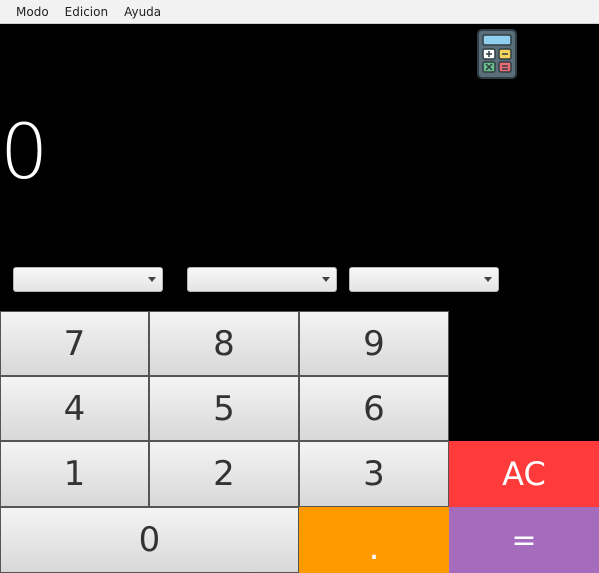  Describe the element at coordinates (497, 54) in the screenshot. I see `calculator-icon` at that location.